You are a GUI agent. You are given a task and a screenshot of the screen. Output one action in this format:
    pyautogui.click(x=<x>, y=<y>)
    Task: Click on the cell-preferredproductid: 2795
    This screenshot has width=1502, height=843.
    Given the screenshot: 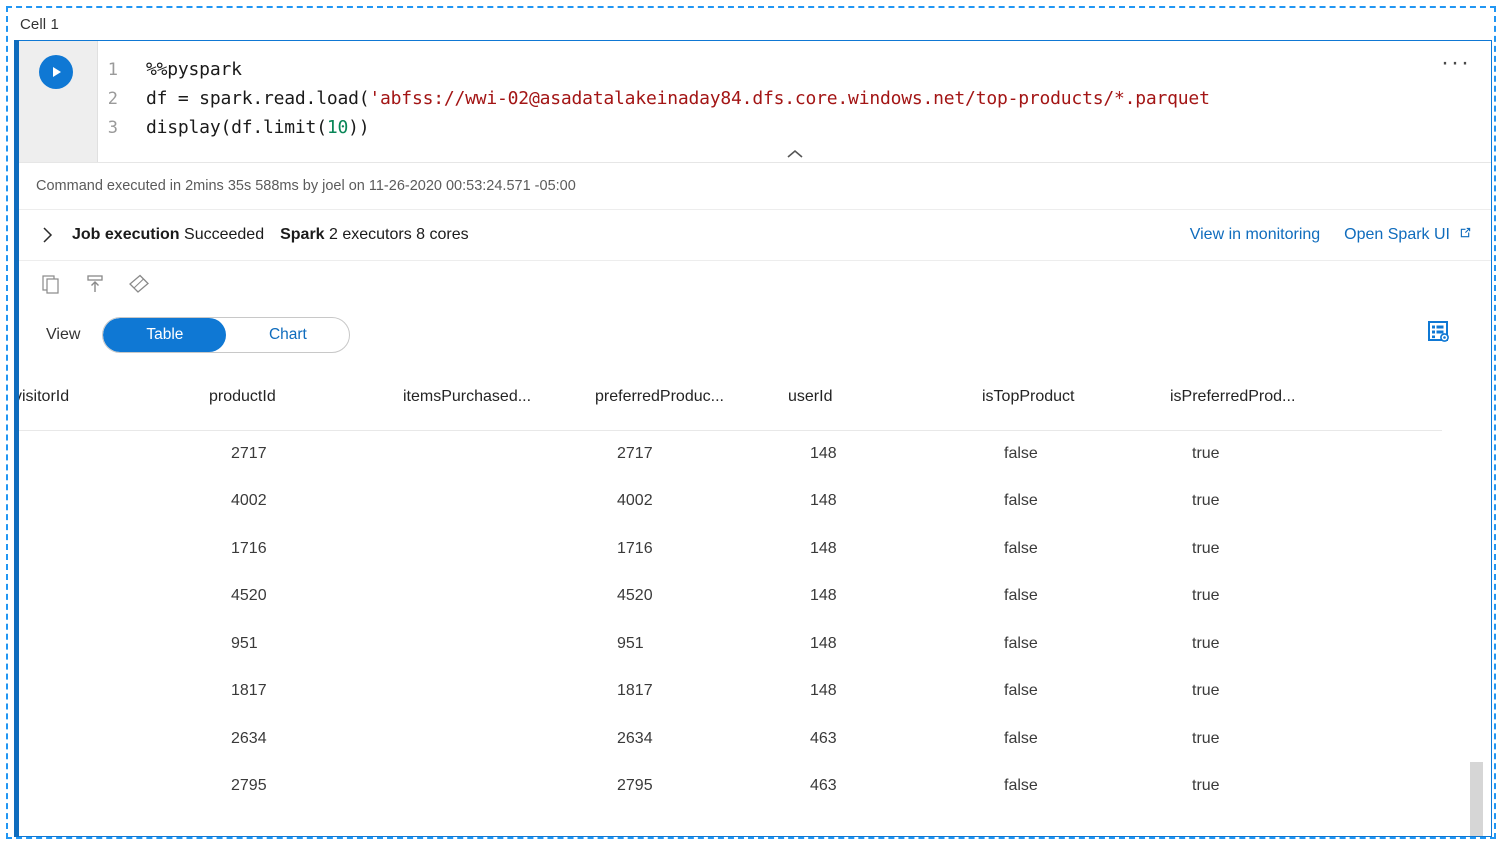 What is the action you would take?
    pyautogui.click(x=635, y=786)
    